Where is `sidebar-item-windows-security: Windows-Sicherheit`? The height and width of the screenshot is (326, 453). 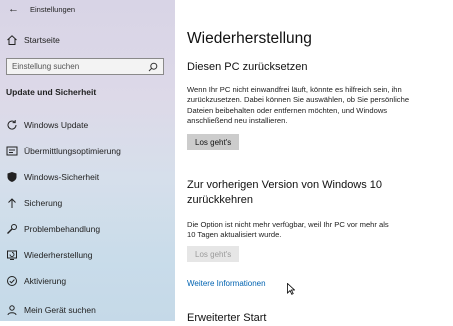
sidebar-item-windows-security: Windows-Sicherheit is located at coordinates (86, 177).